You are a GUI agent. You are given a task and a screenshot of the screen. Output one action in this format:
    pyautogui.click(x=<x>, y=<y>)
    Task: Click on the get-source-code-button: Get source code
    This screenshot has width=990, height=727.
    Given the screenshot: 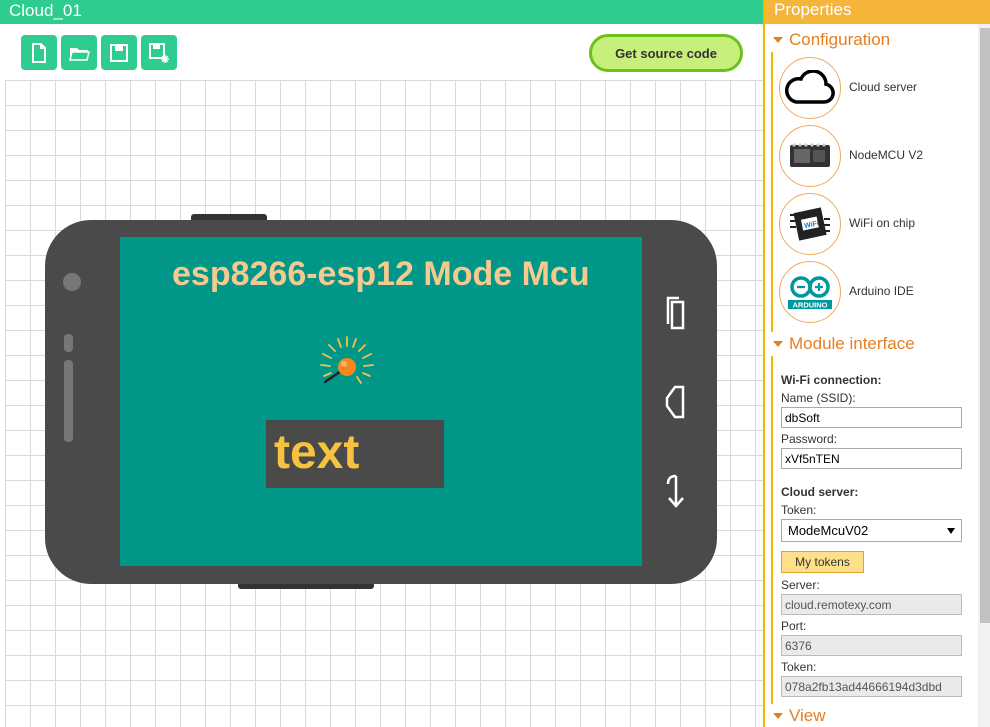 What is the action you would take?
    pyautogui.click(x=666, y=53)
    